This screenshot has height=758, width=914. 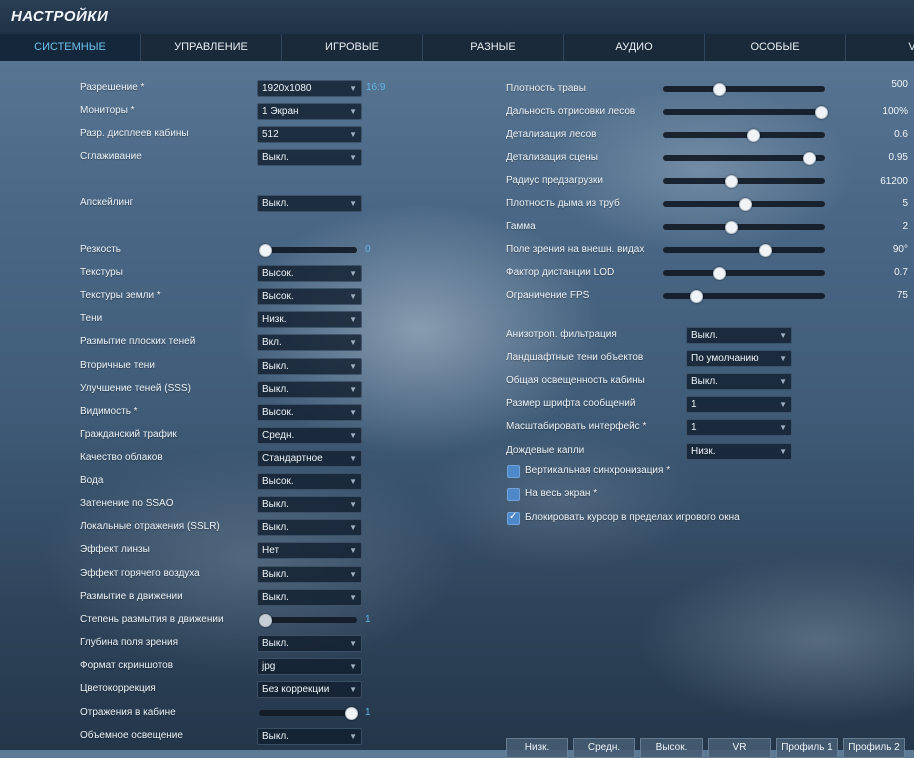 What do you see at coordinates (309, 88) in the screenshot?
I see `resolution-dropdown: 1920x1080 ▼` at bounding box center [309, 88].